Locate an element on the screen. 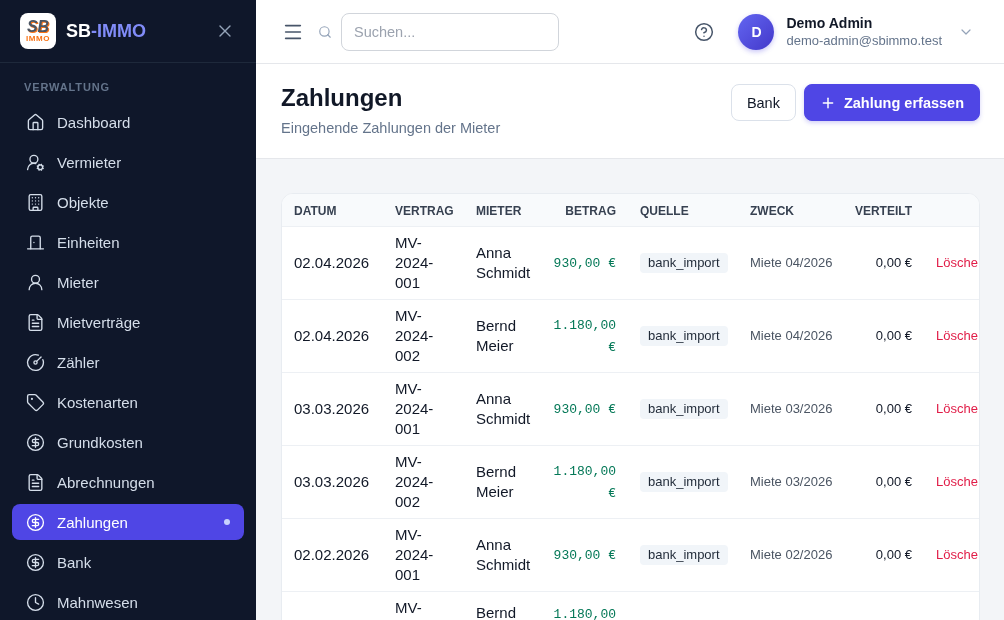 The height and width of the screenshot is (620, 1004). payment-amount: 1.180,00 is located at coordinates (584, 613).